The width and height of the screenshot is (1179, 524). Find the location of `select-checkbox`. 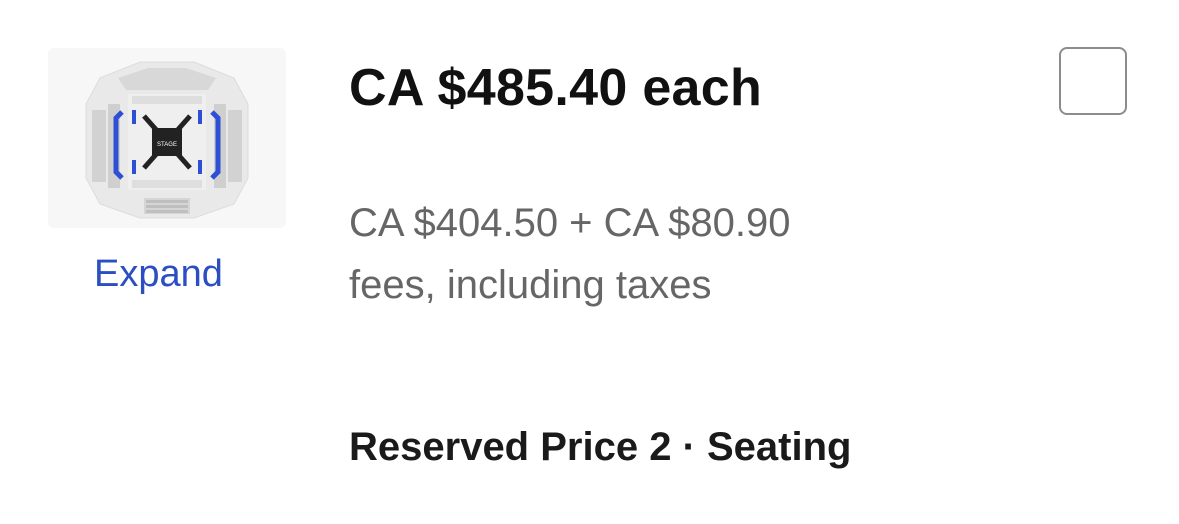

select-checkbox is located at coordinates (1093, 81).